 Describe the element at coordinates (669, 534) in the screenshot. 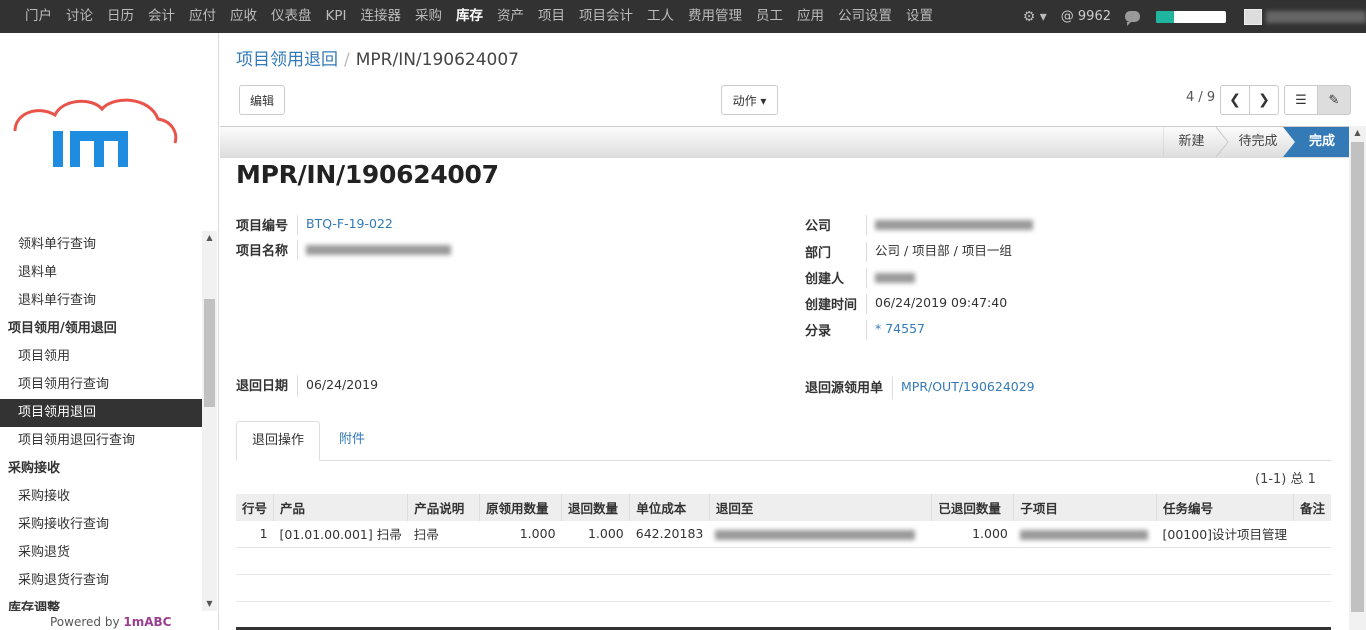

I see `cell-unit-cost: 642.20183` at that location.